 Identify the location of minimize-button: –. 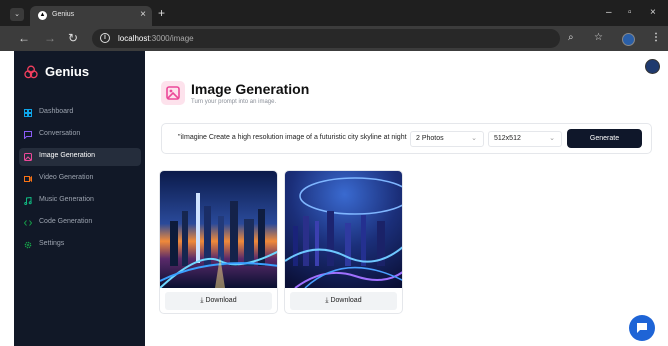
(609, 13).